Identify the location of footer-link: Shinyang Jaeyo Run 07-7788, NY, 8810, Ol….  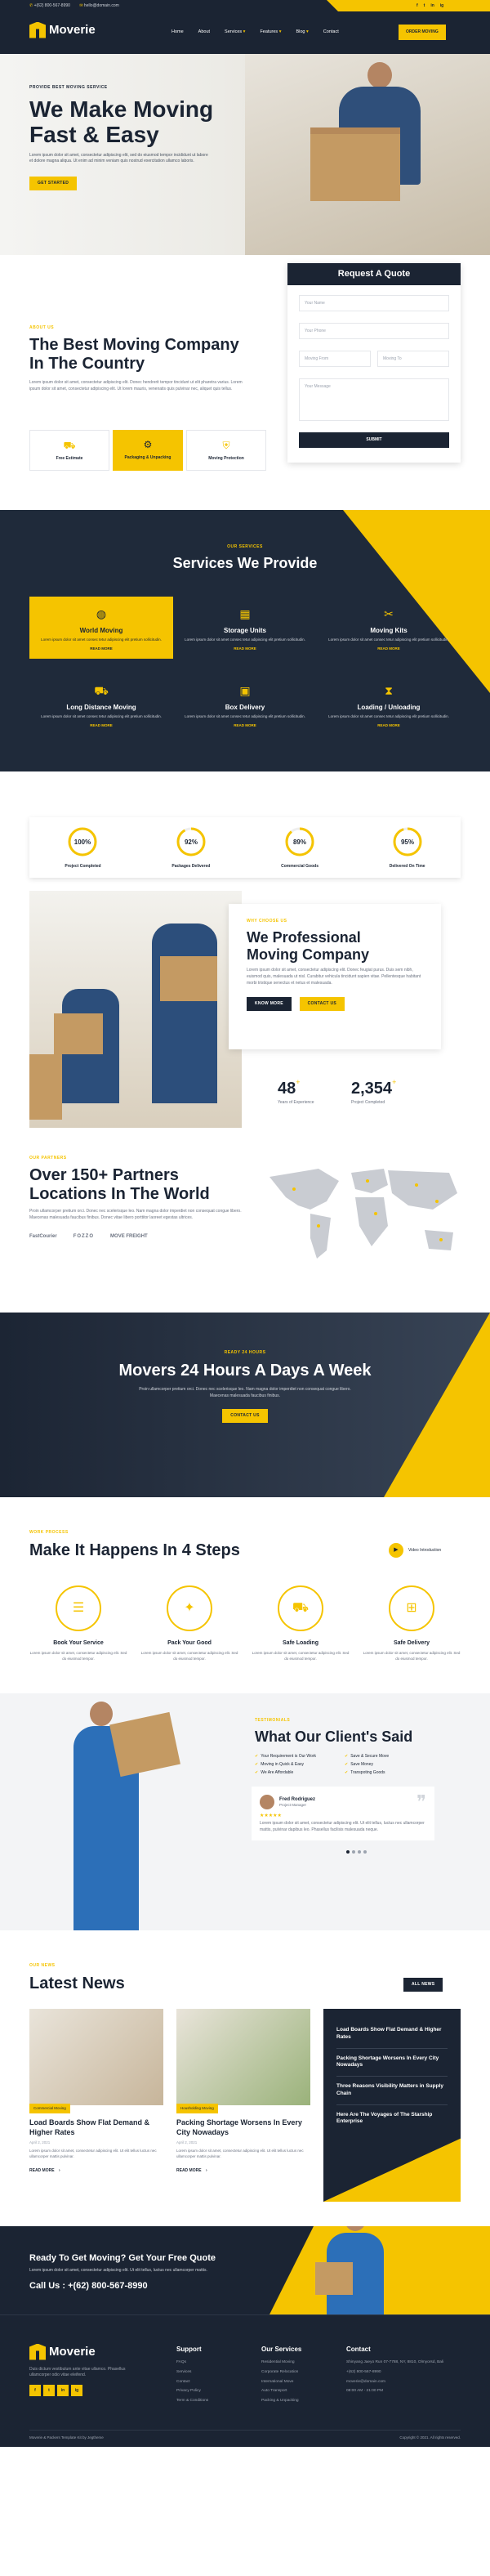
(395, 2363).